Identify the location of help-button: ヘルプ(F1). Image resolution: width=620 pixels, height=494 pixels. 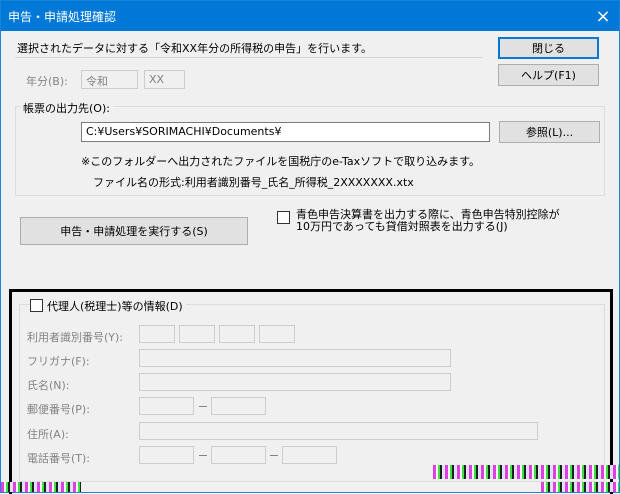
(548, 75).